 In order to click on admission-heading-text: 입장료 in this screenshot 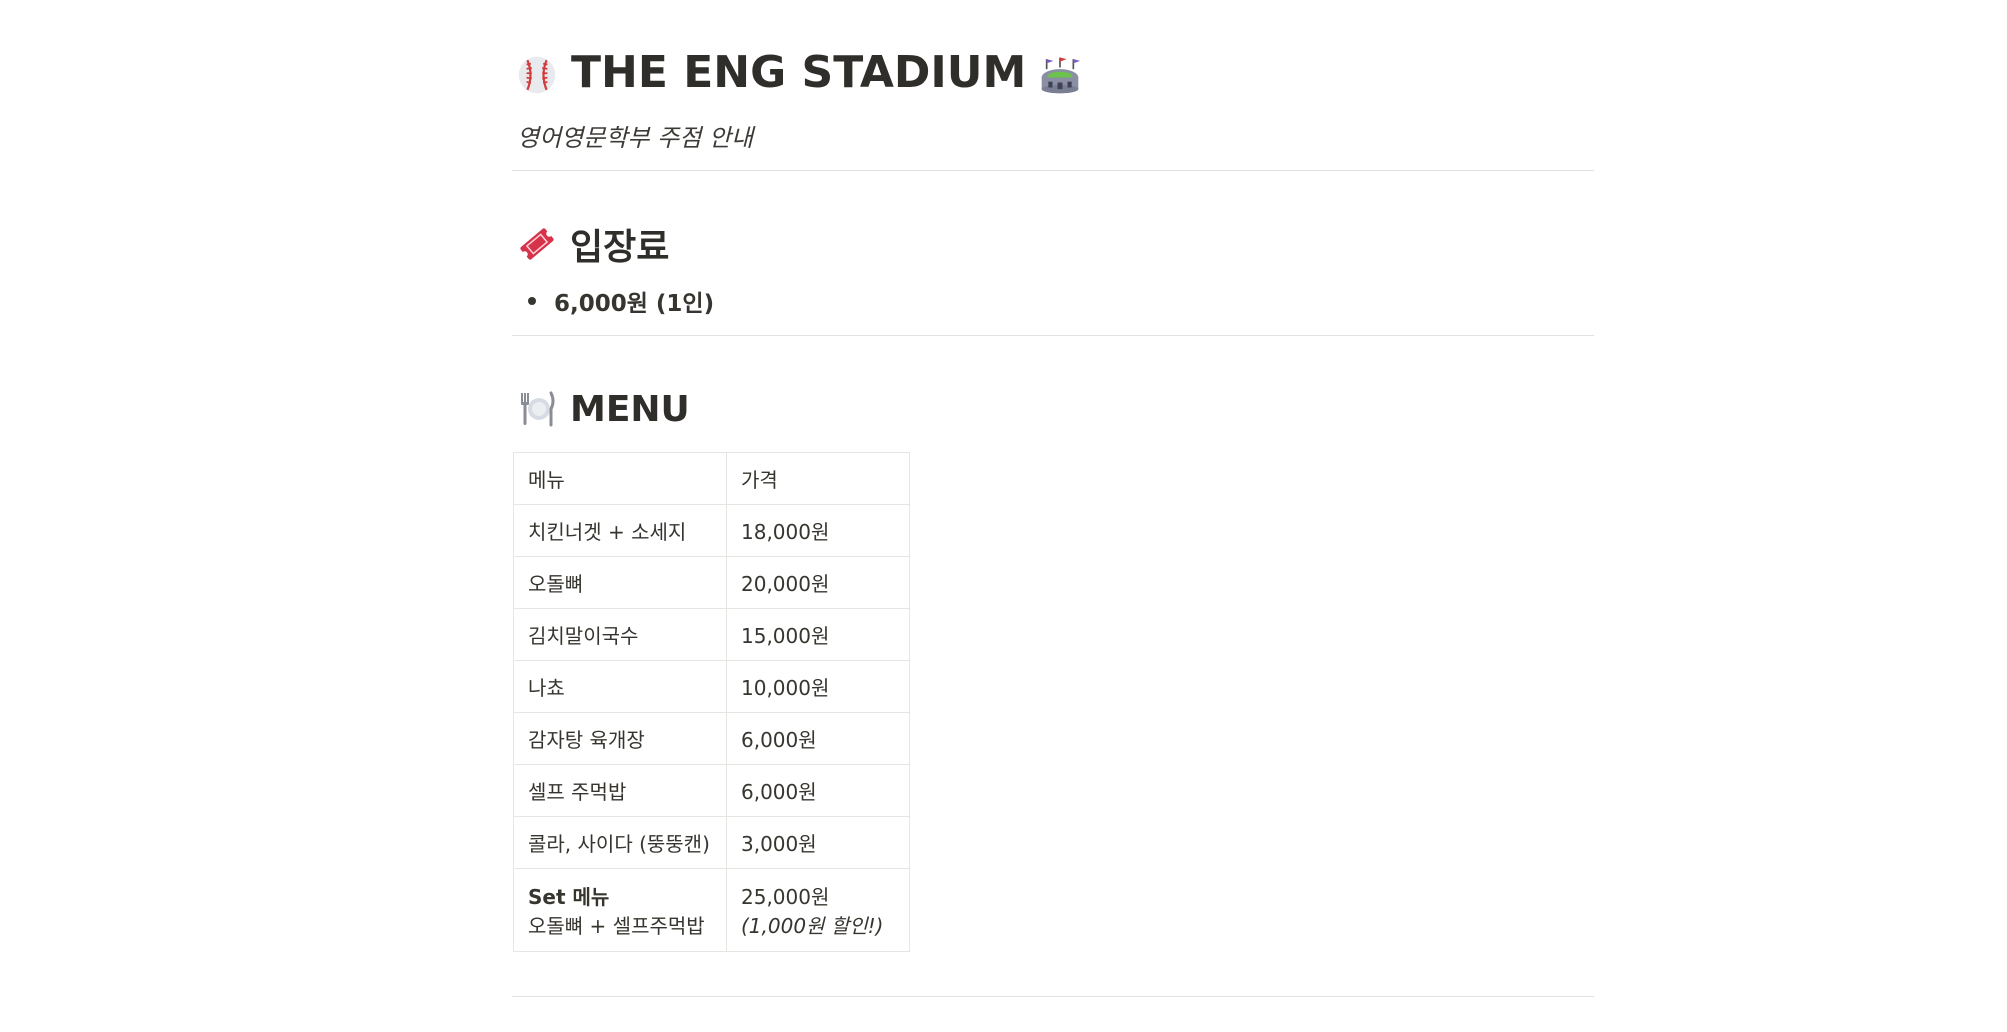, I will do `click(620, 247)`.